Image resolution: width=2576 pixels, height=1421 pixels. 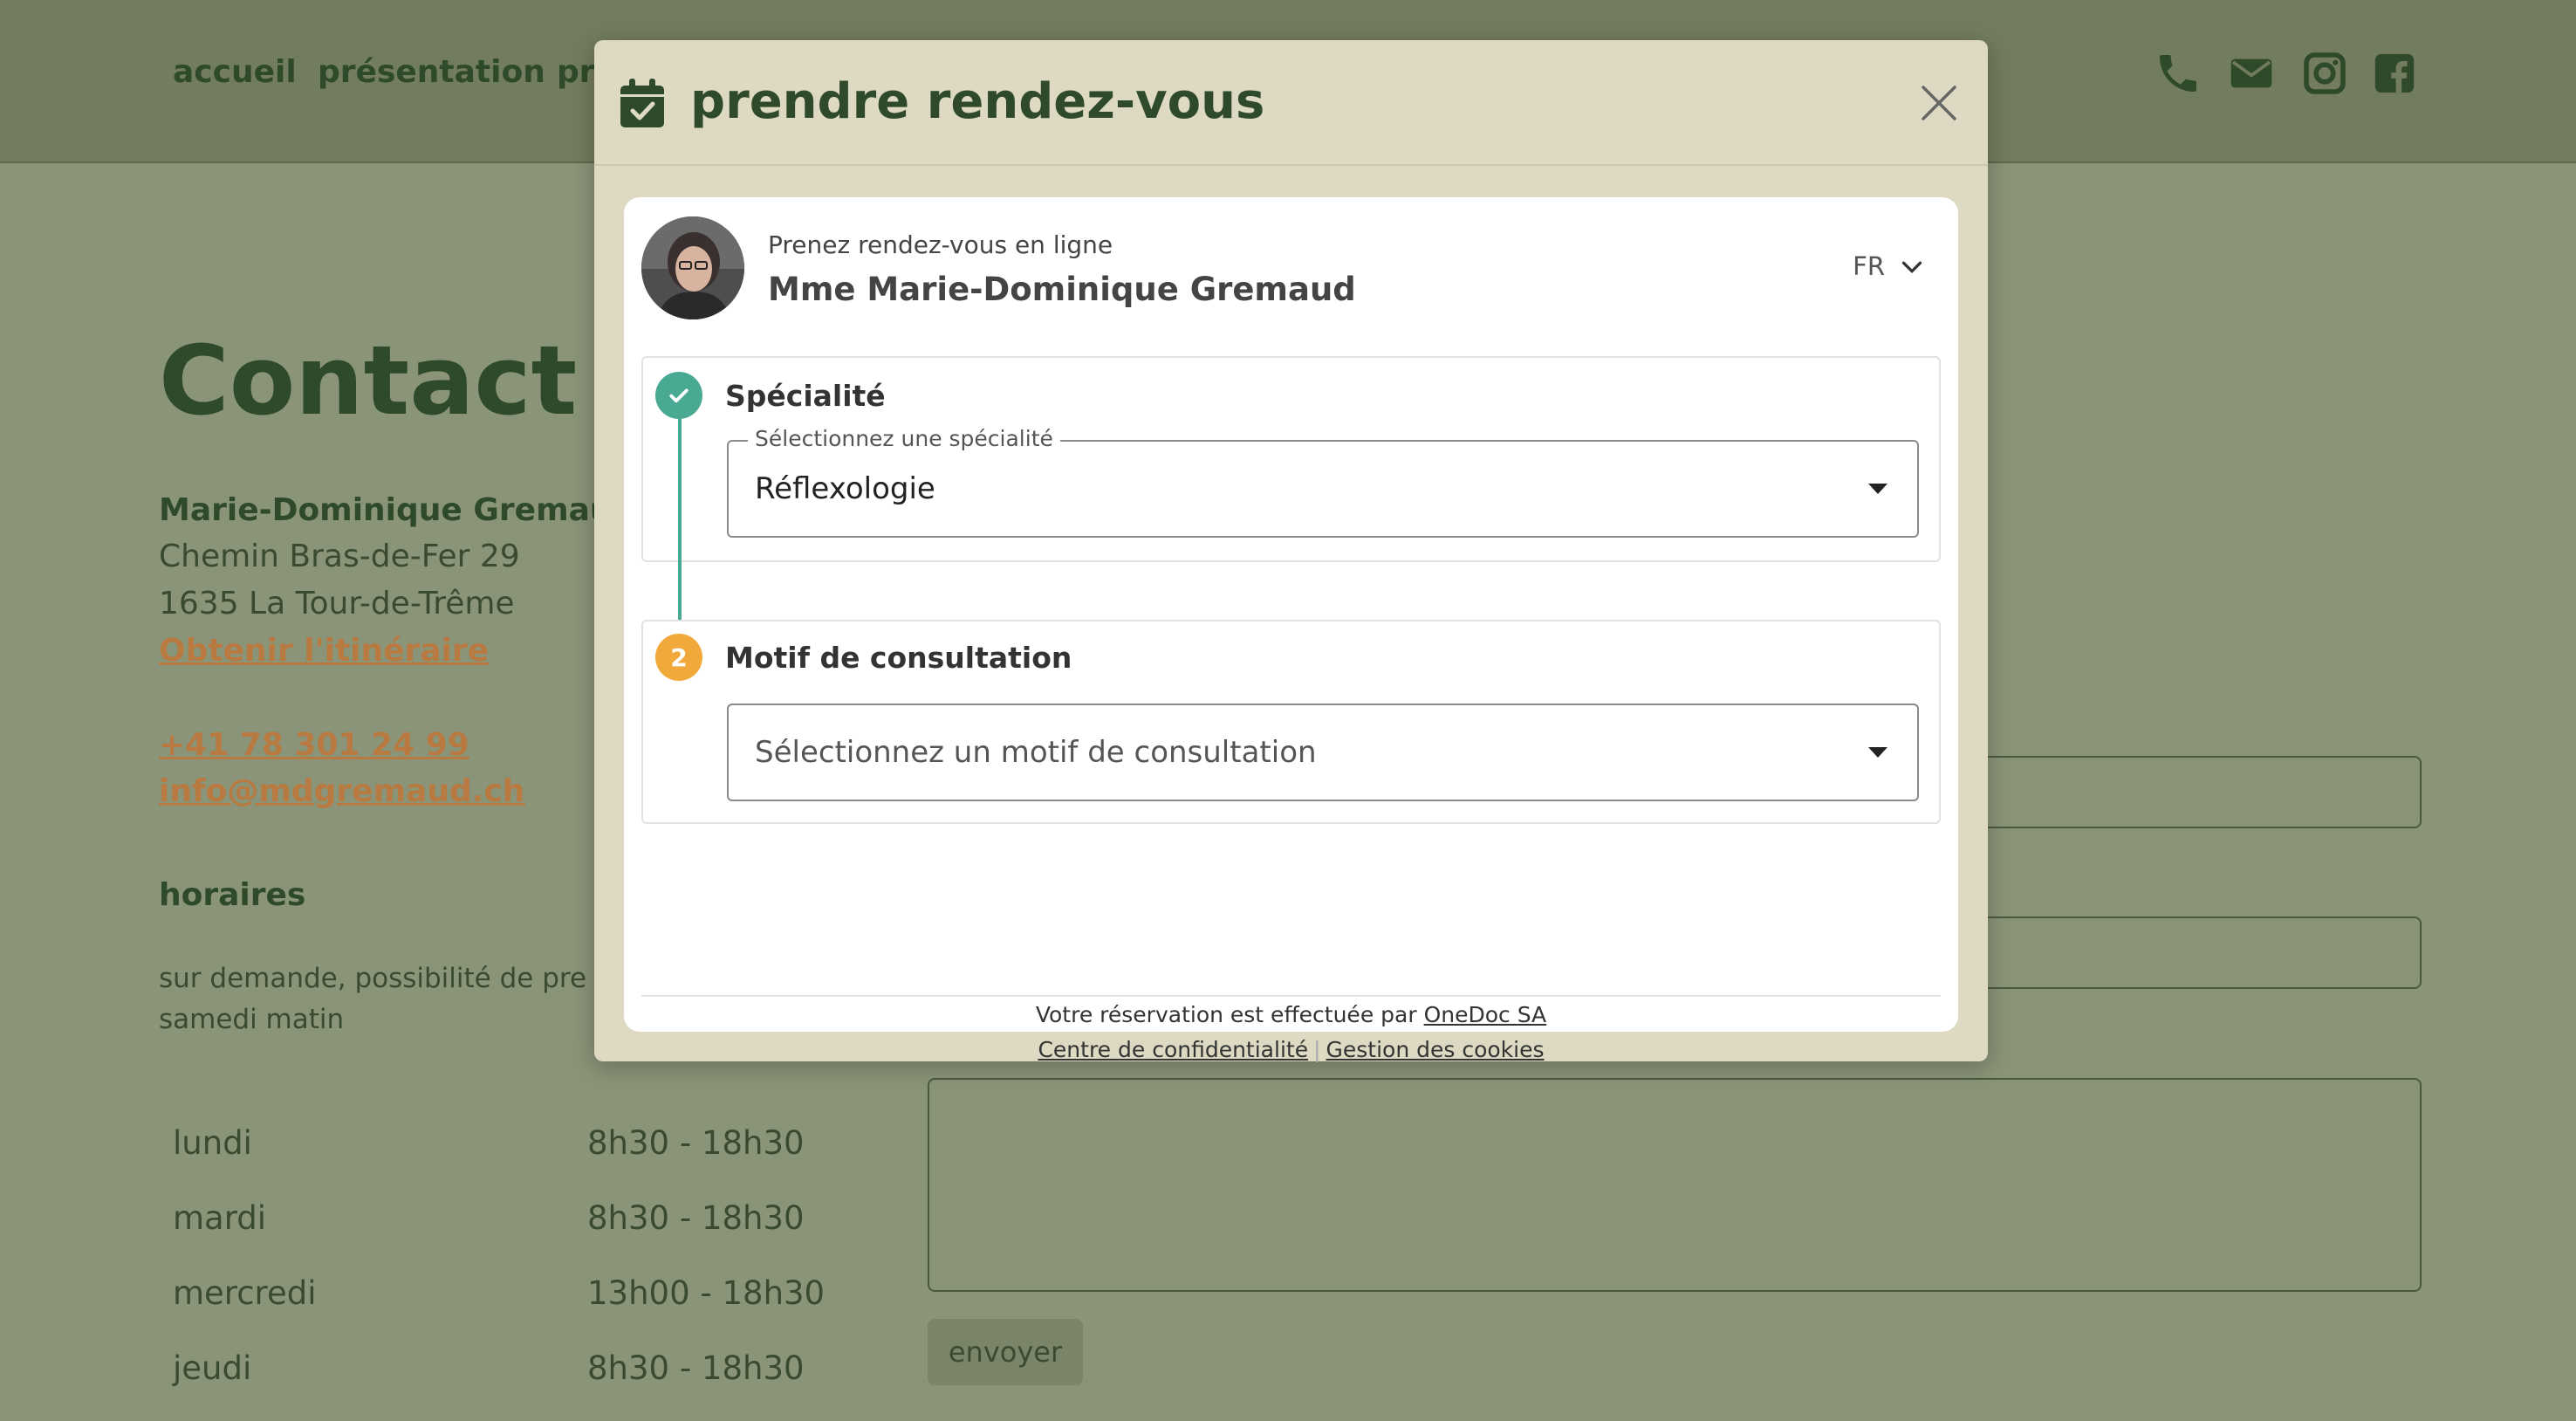 I want to click on specialty-select-value: Réflexologie, so click(x=845, y=488).